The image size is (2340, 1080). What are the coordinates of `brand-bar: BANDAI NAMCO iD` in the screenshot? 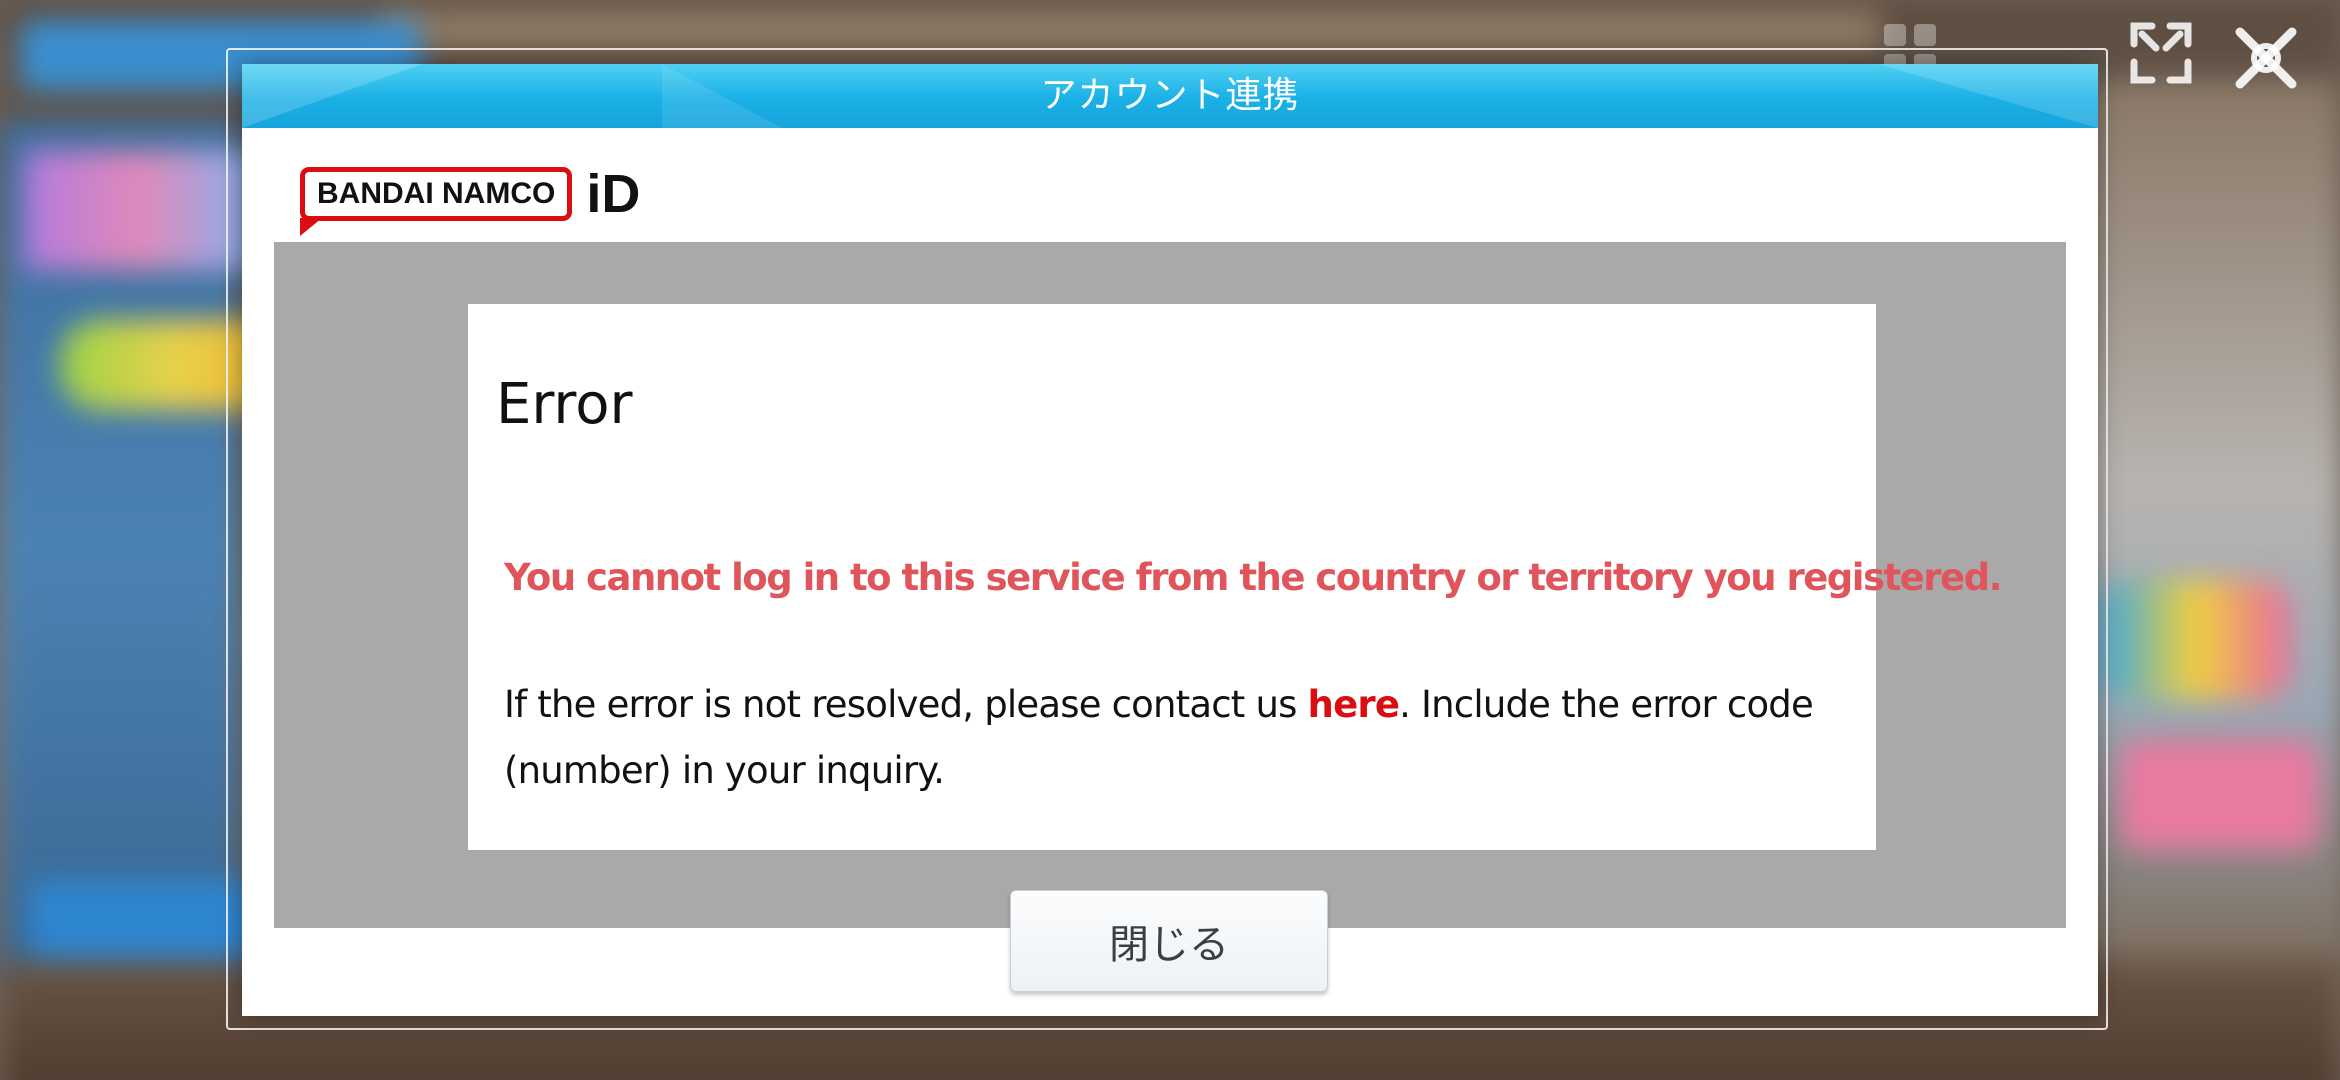 It's located at (1170, 192).